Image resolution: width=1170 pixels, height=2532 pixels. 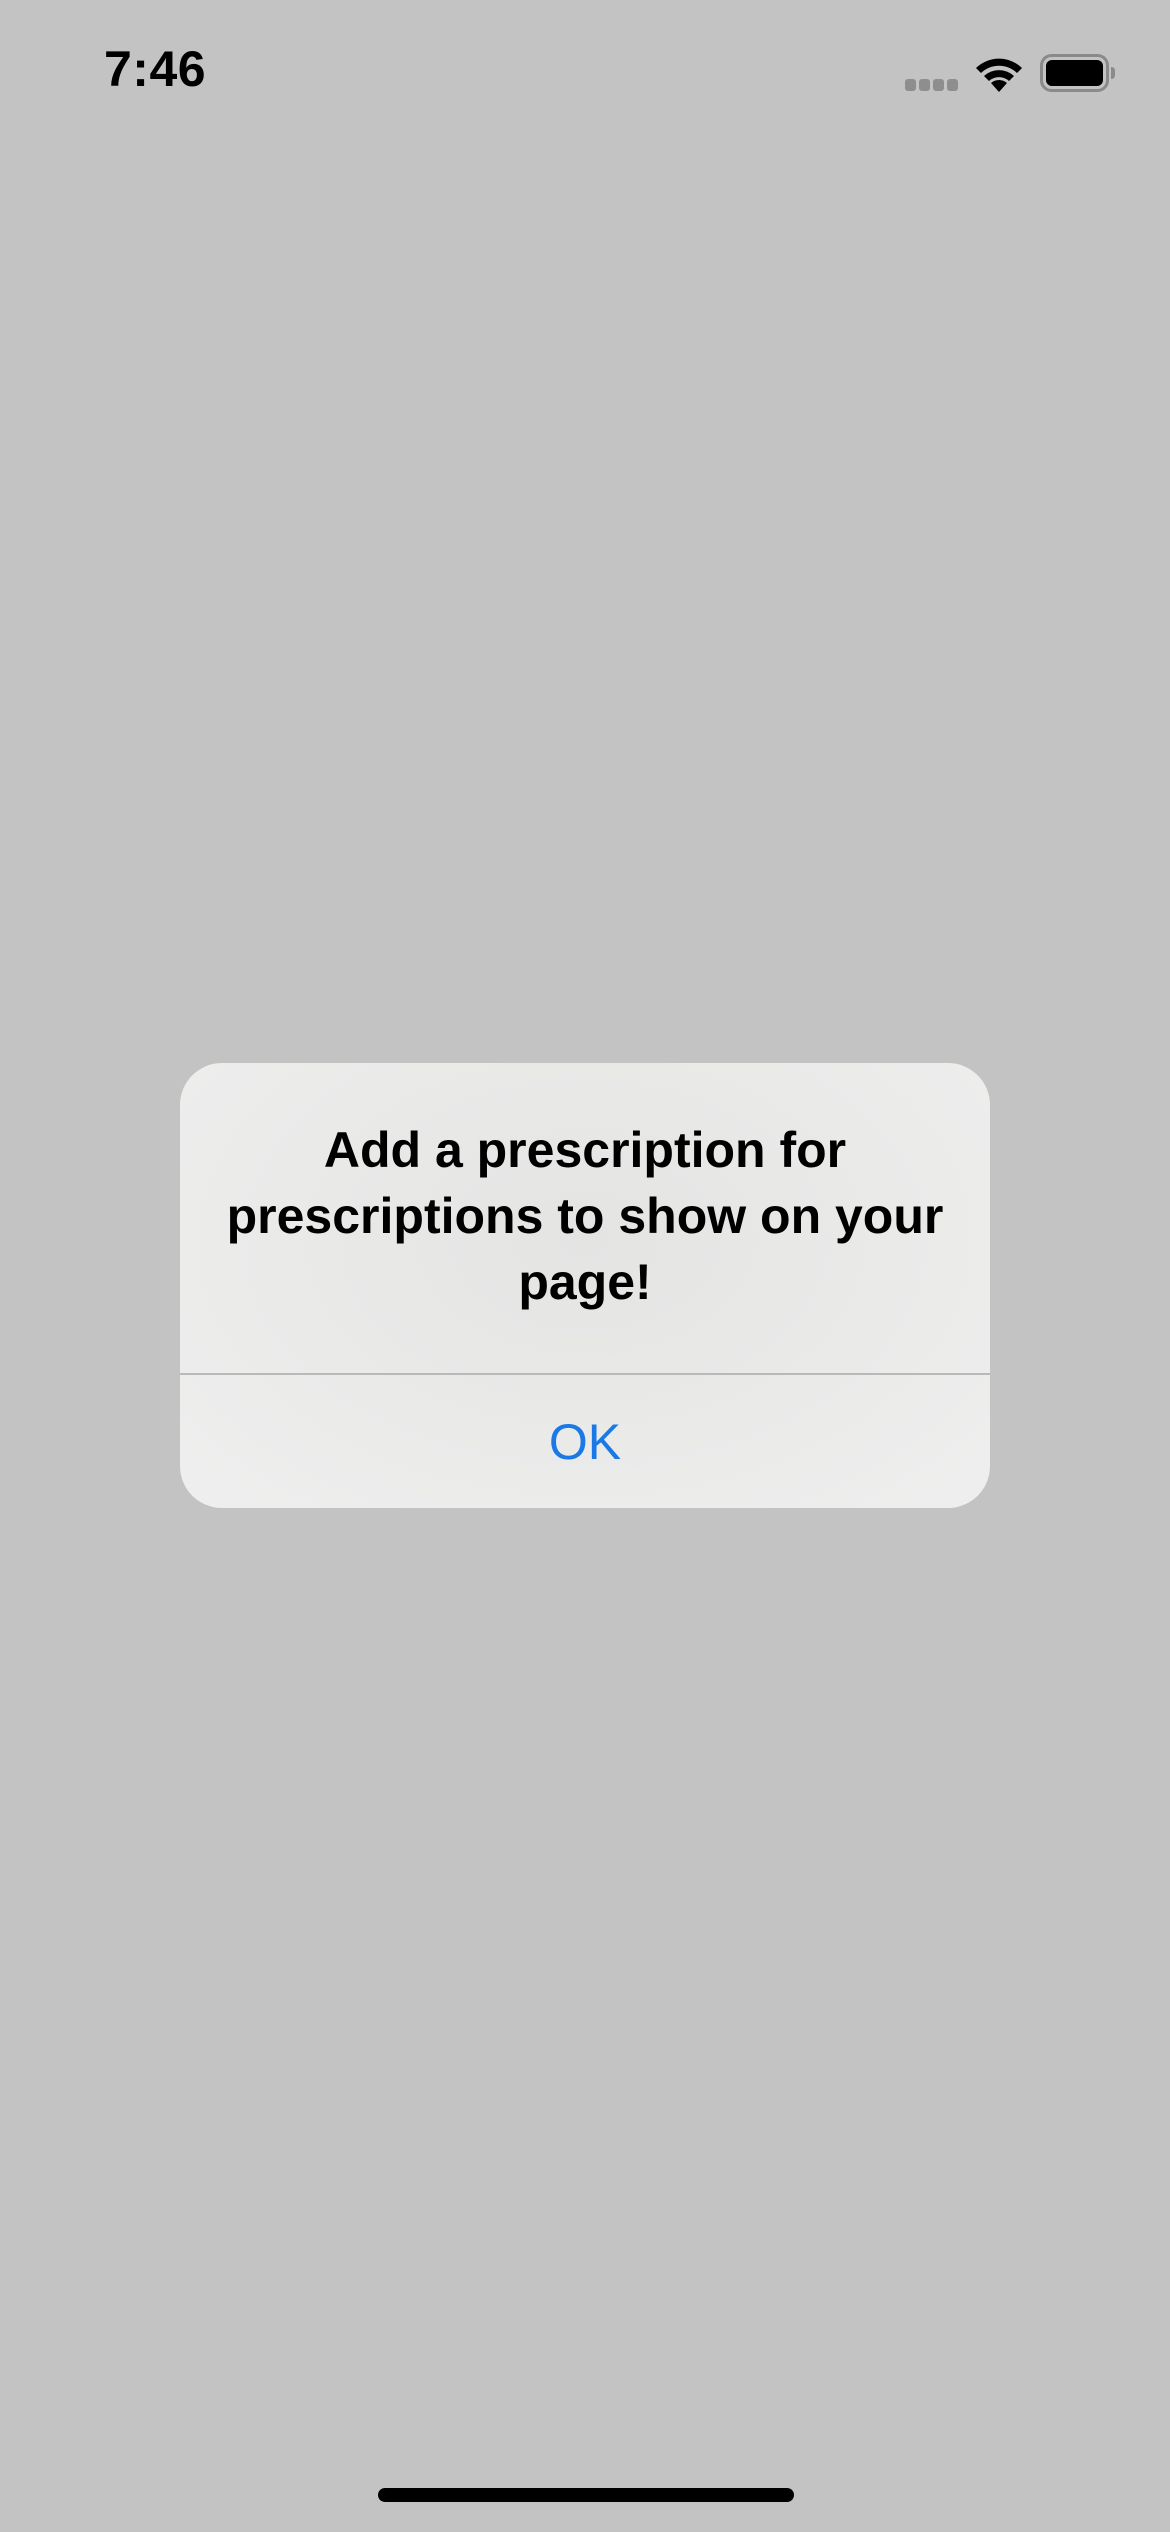 I want to click on wifi-icon, so click(x=999, y=75).